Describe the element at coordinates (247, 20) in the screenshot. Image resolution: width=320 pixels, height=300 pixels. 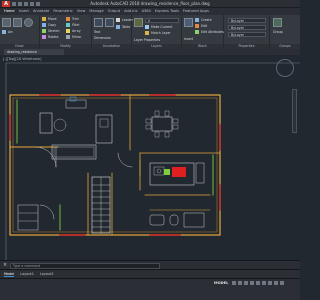
I see `color-dropdown: ByLayer` at that location.